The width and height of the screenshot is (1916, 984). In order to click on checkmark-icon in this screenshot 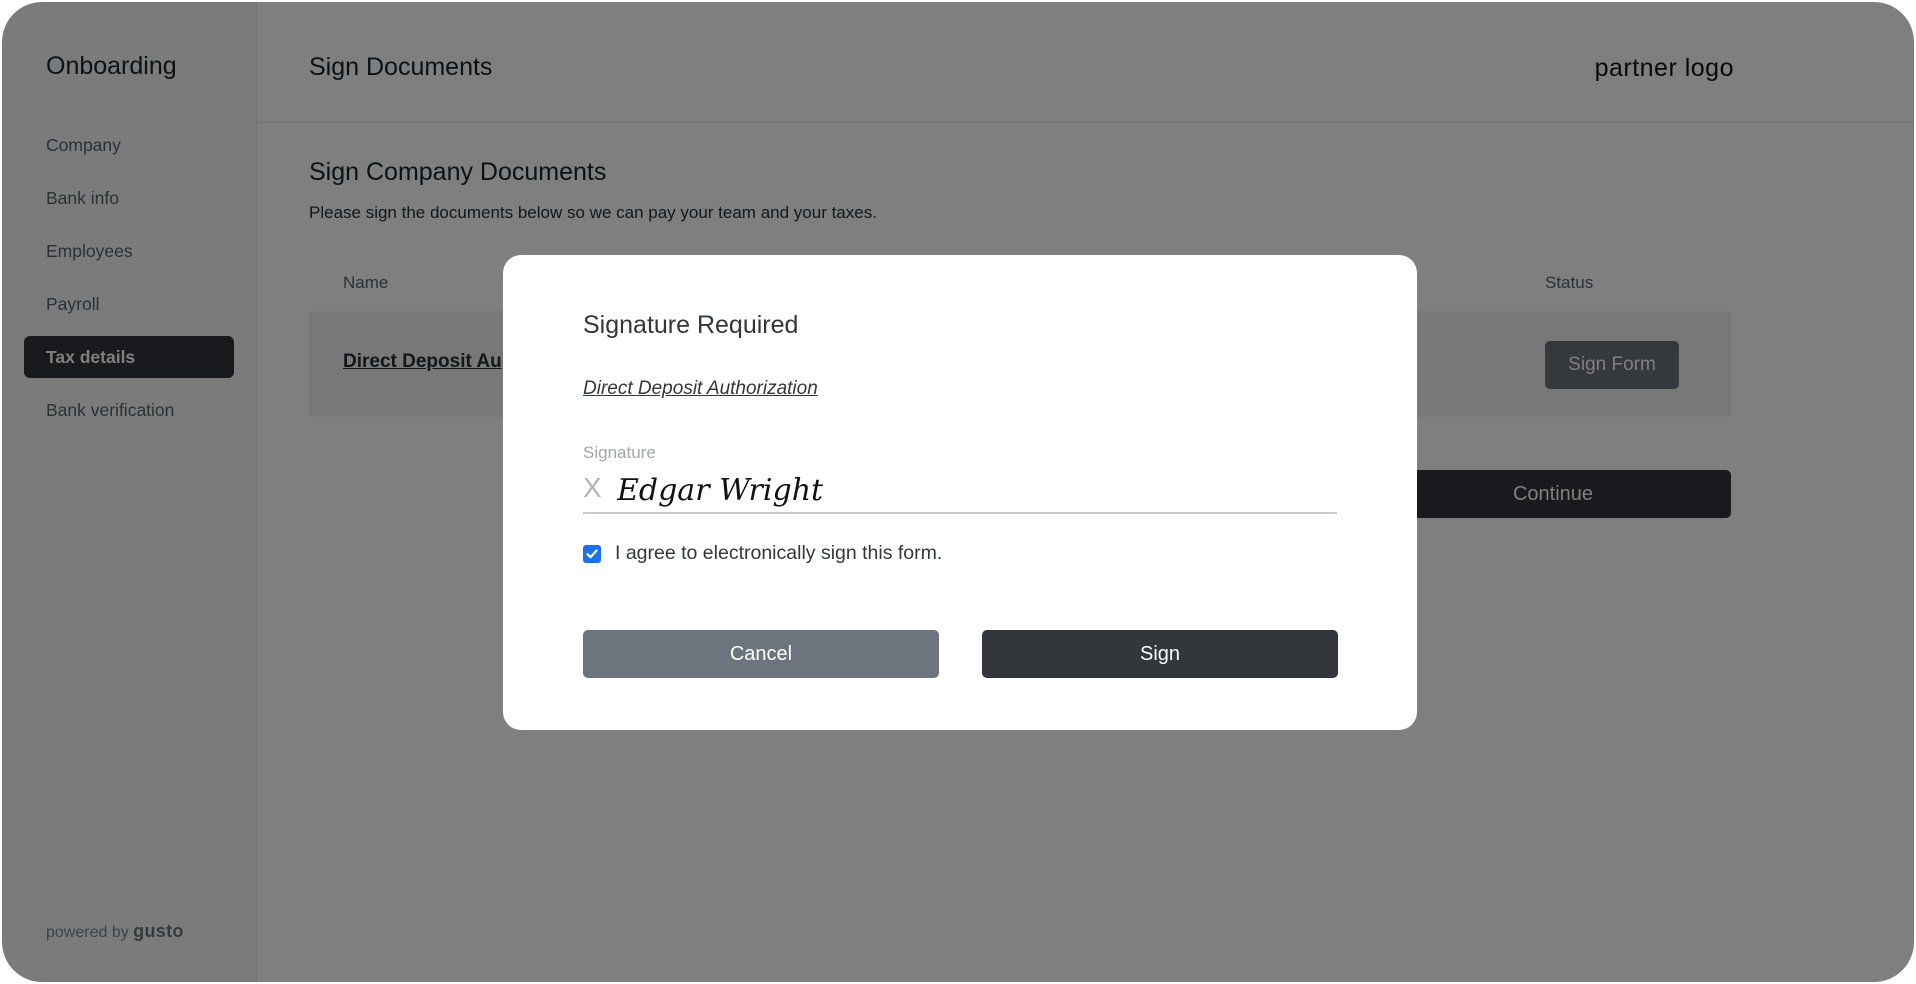, I will do `click(592, 554)`.